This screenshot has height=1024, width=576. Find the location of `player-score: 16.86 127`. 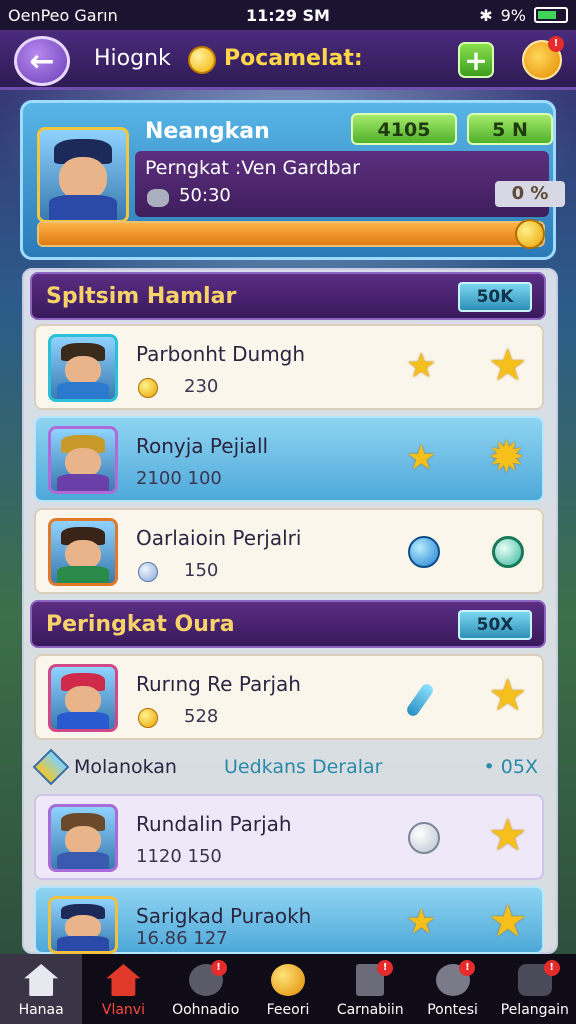

player-score: 16.86 127 is located at coordinates (182, 938).